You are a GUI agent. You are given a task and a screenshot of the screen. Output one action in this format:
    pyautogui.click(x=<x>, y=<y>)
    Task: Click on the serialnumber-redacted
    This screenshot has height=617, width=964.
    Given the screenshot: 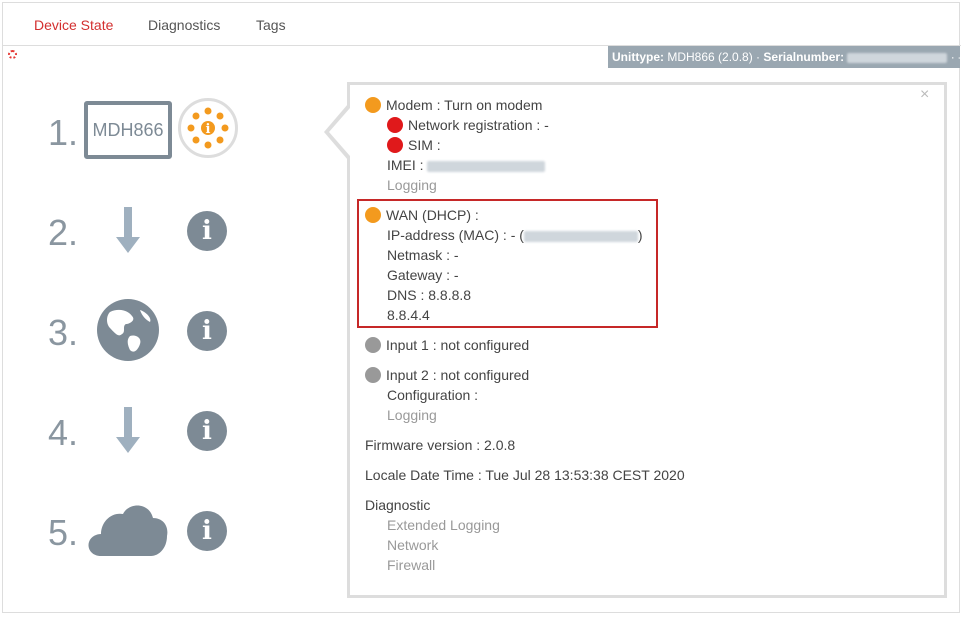 What is the action you would take?
    pyautogui.click(x=897, y=57)
    